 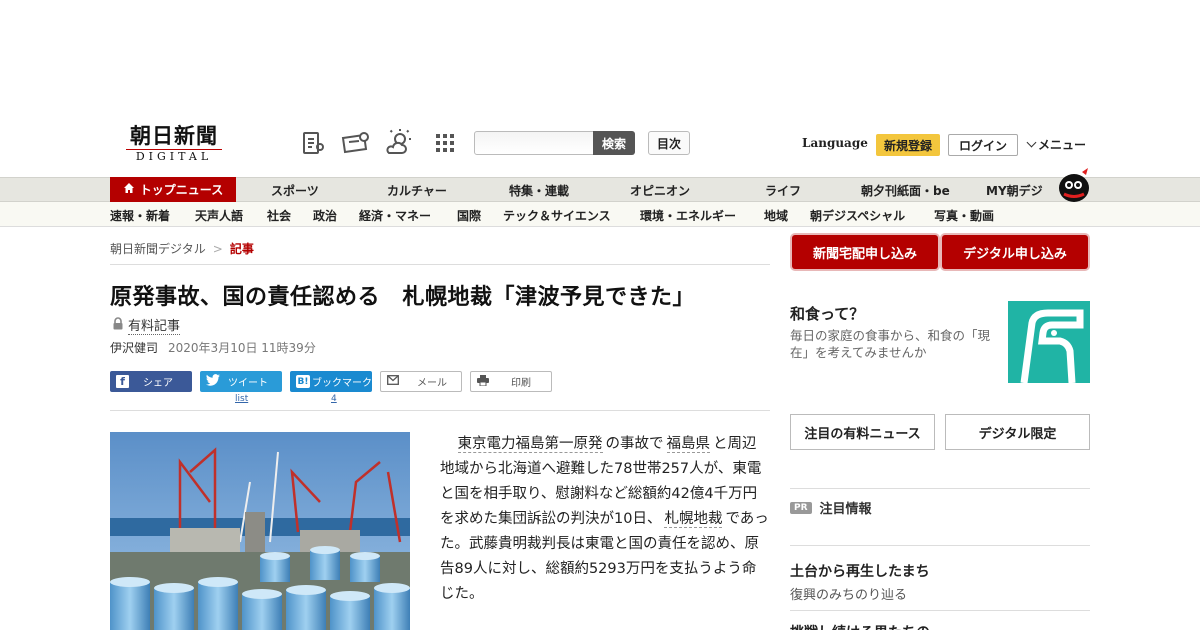 I want to click on mail-icon, so click(x=393, y=381).